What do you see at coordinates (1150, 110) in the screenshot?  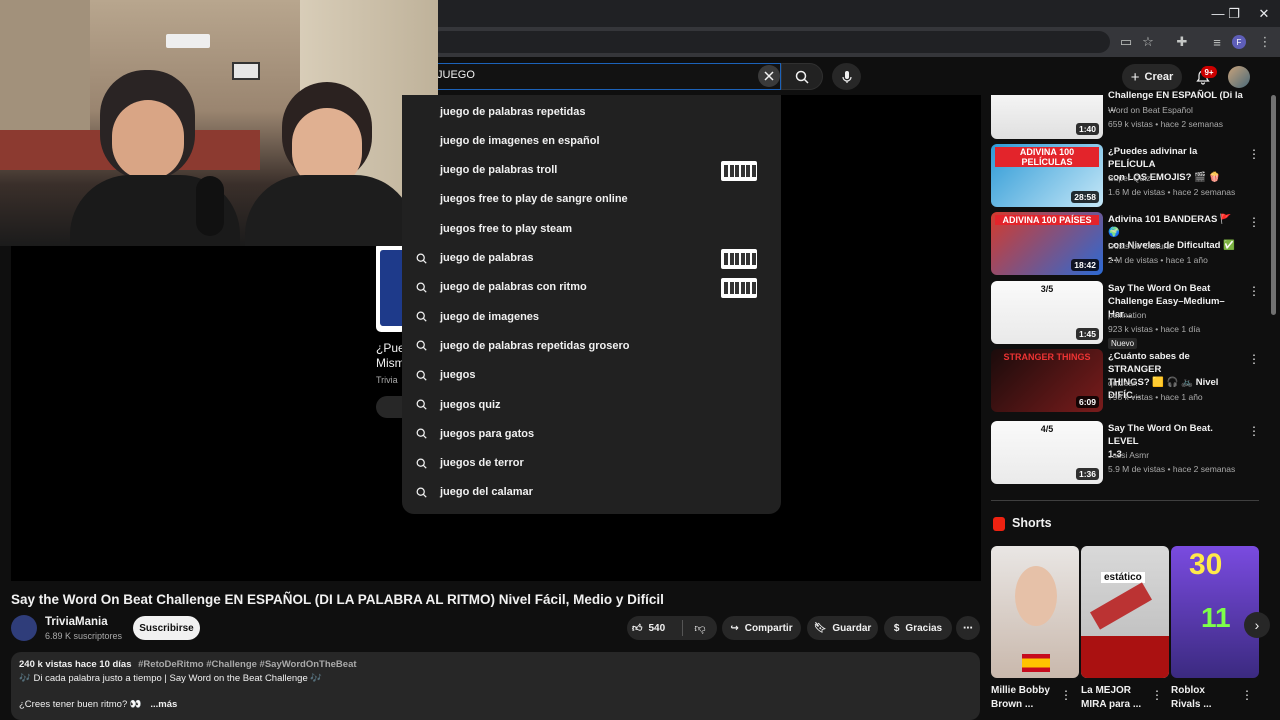 I see `recommended-channel: Word on Beat Español` at bounding box center [1150, 110].